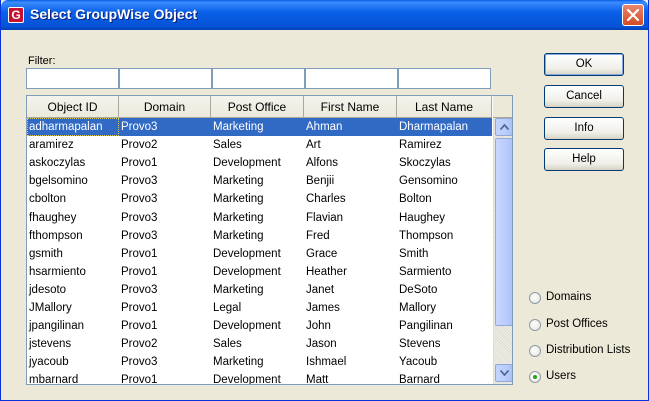  What do you see at coordinates (503, 232) in the screenshot?
I see `scroll-thumb` at bounding box center [503, 232].